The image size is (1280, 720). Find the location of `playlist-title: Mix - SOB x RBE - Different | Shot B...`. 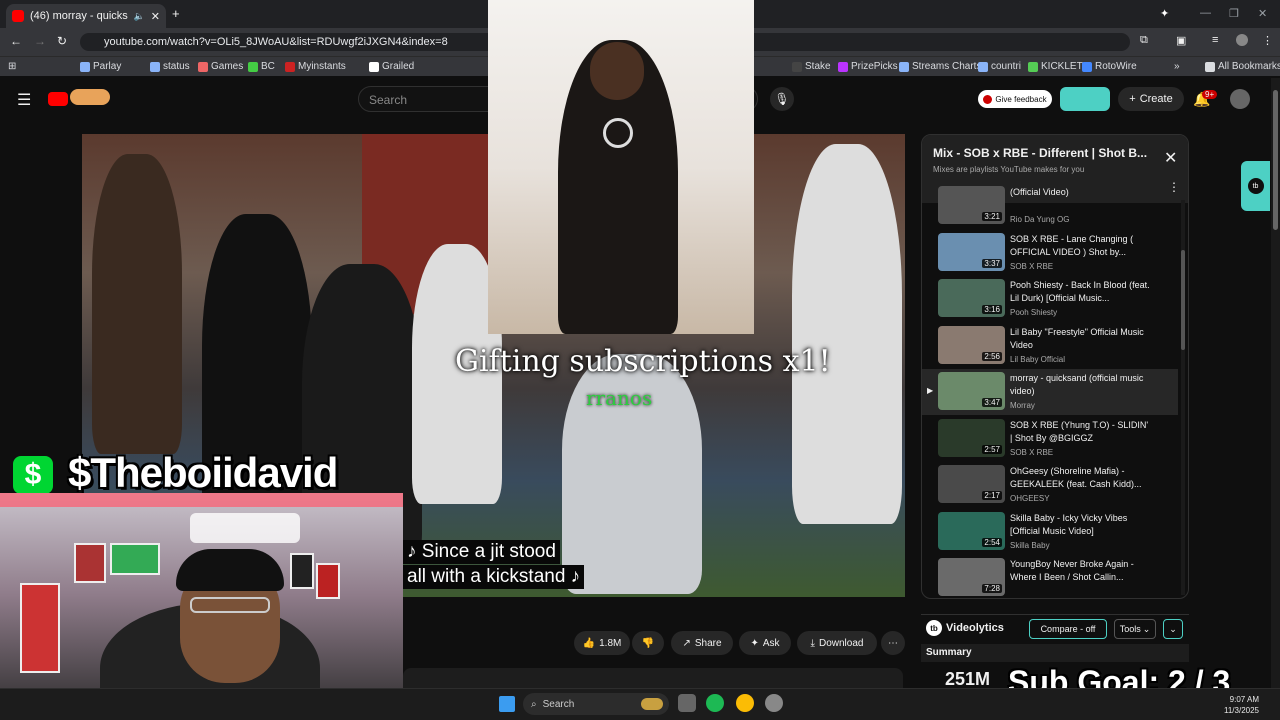

playlist-title: Mix - SOB x RBE - Different | Shot B... is located at coordinates (1043, 153).